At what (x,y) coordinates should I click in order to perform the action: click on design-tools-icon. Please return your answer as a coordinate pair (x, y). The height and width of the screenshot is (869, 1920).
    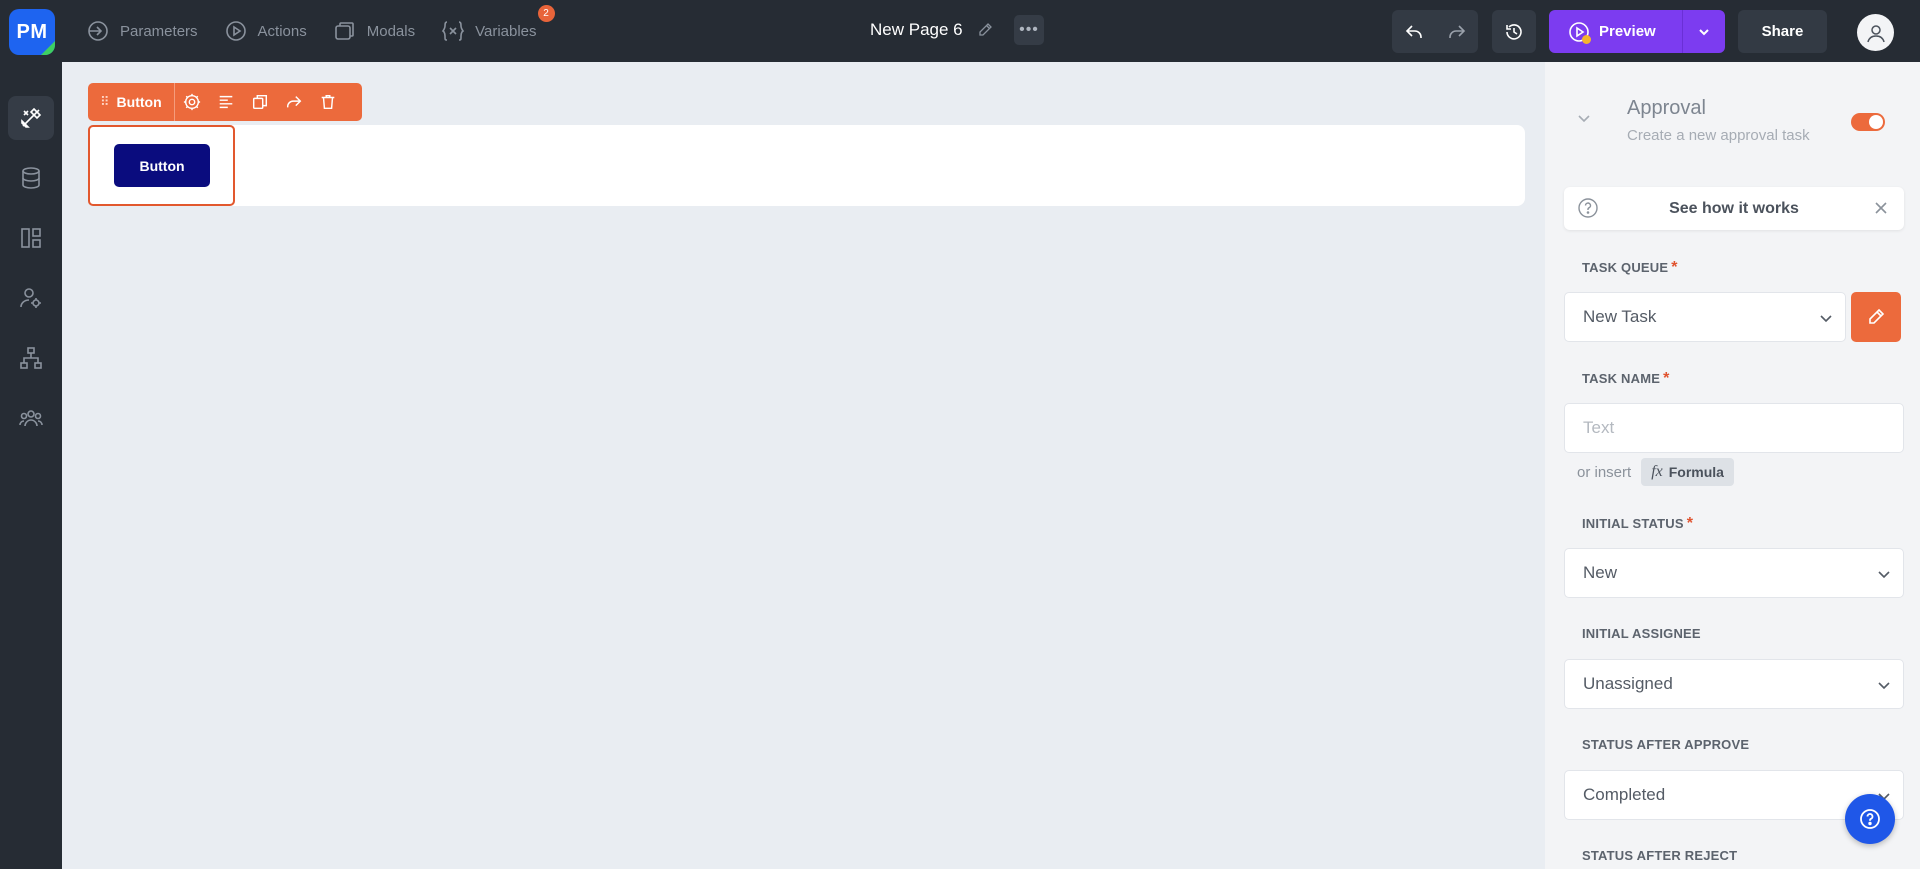
    Looking at the image, I should click on (31, 117).